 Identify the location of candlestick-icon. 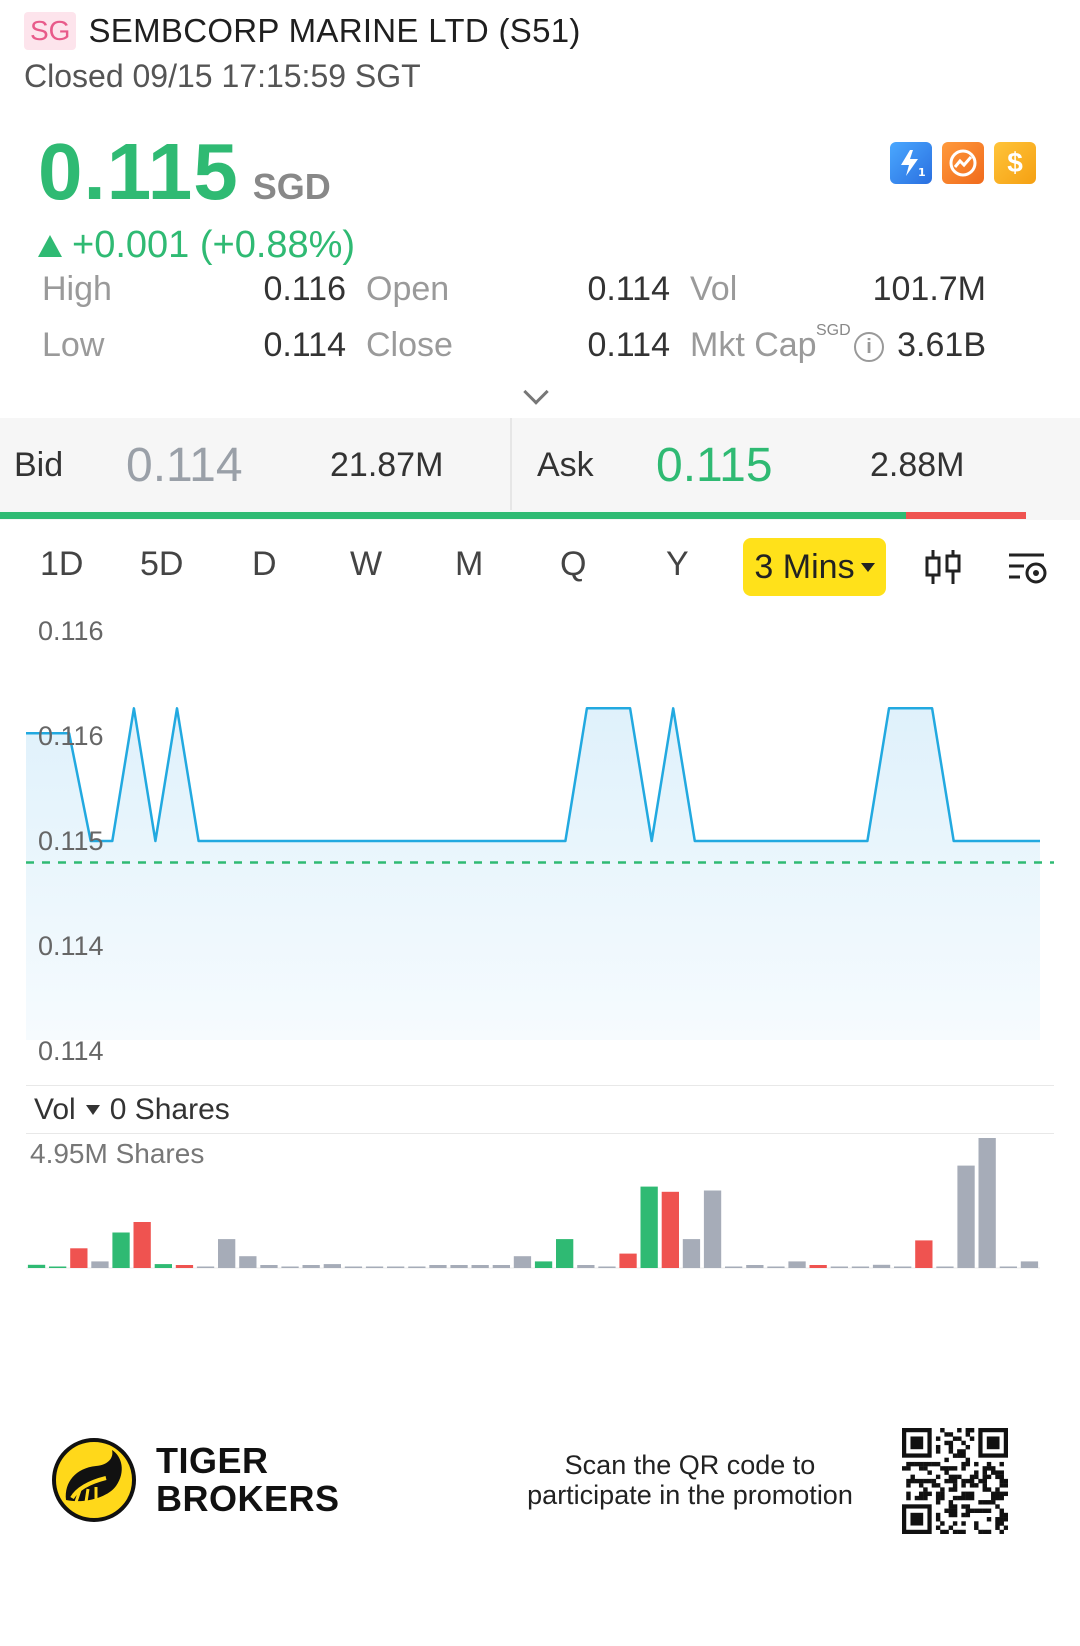
(943, 569).